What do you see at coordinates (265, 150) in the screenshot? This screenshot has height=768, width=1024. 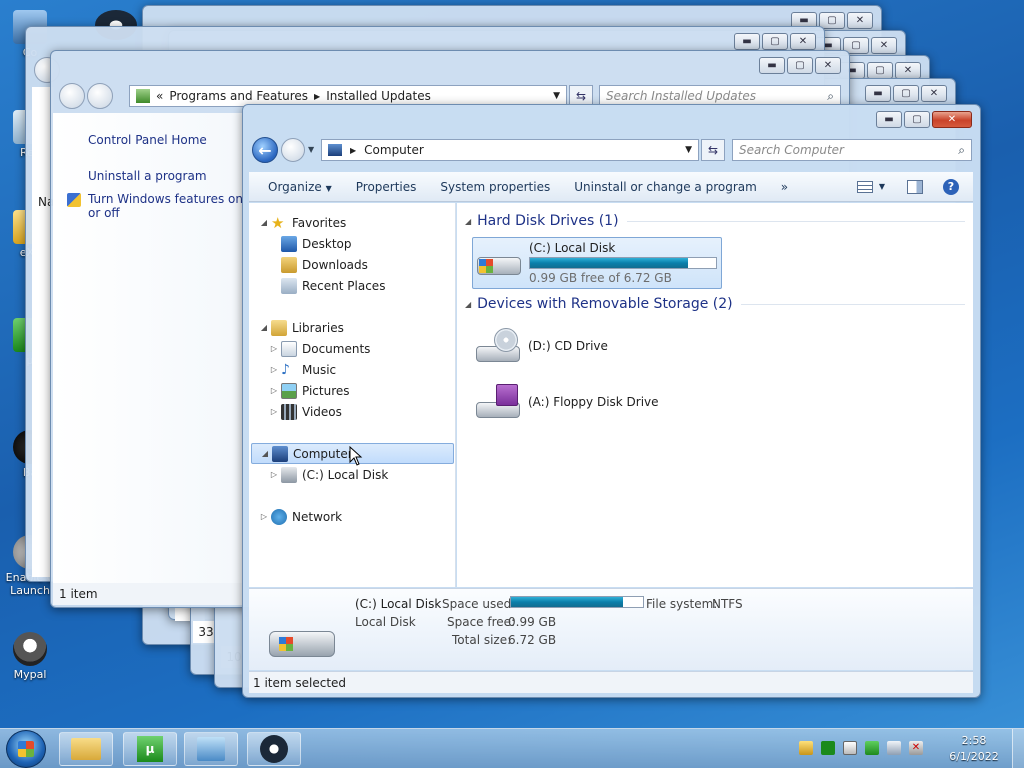 I see `back-button: ←` at bounding box center [265, 150].